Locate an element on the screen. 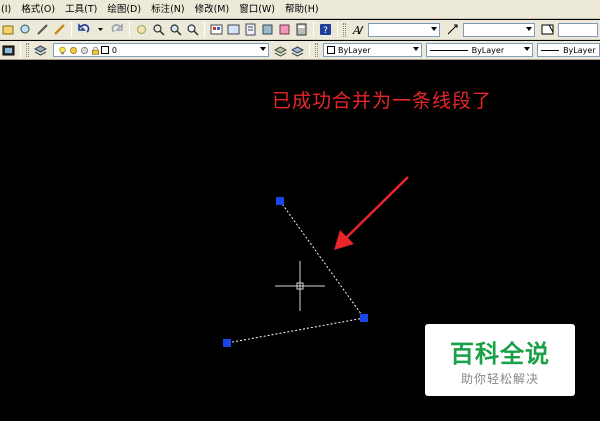 This screenshot has height=421, width=600. calculator-icon is located at coordinates (301, 29).